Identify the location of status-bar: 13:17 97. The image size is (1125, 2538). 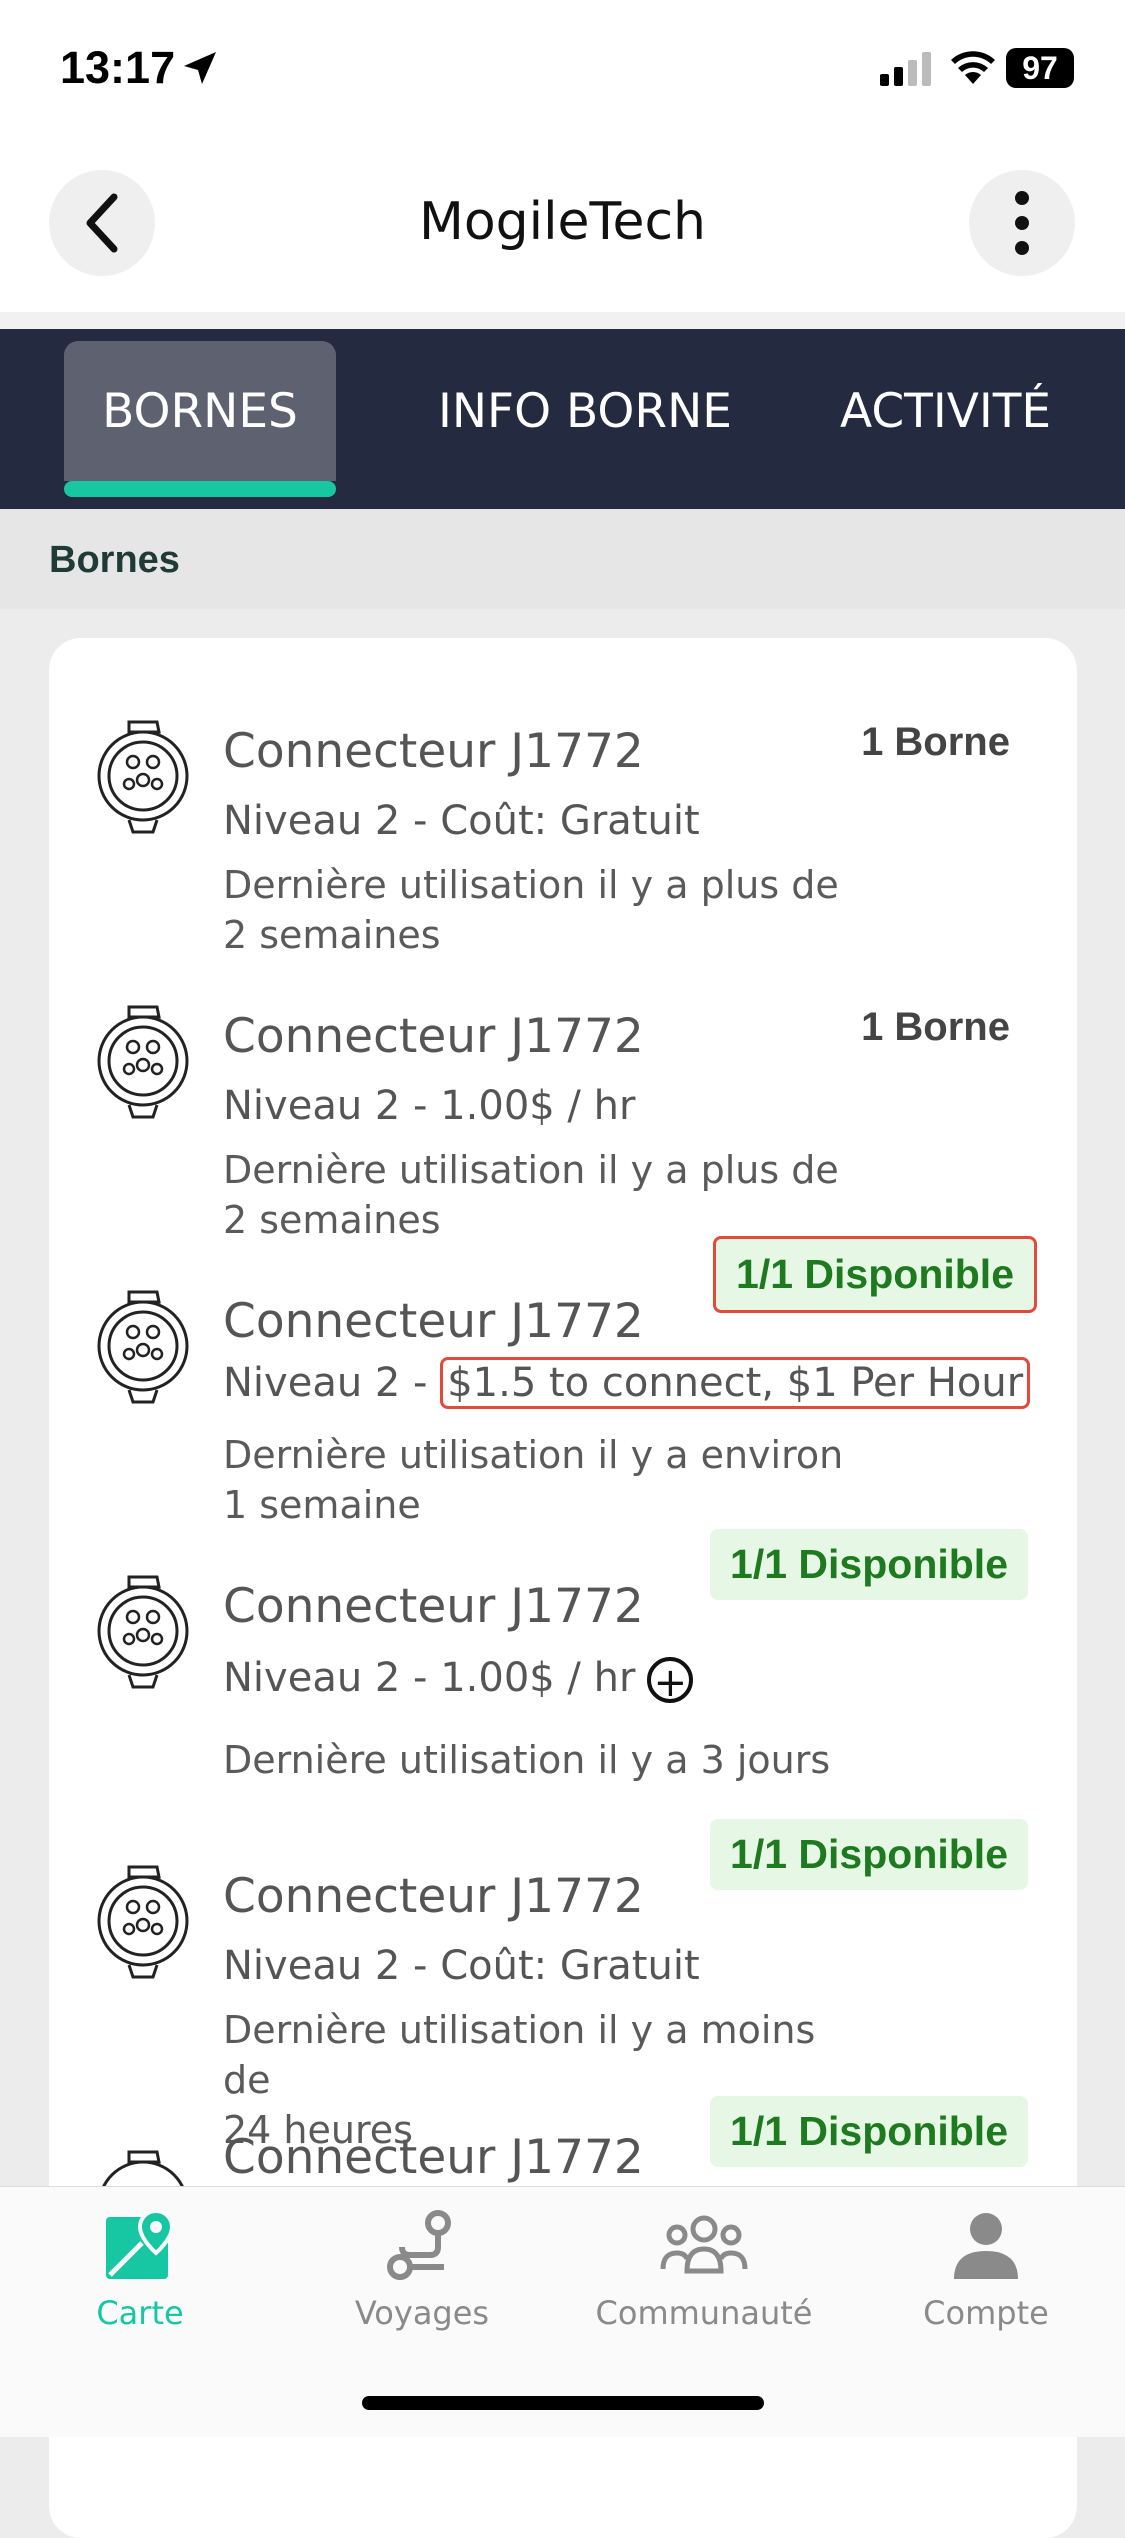
(562, 70).